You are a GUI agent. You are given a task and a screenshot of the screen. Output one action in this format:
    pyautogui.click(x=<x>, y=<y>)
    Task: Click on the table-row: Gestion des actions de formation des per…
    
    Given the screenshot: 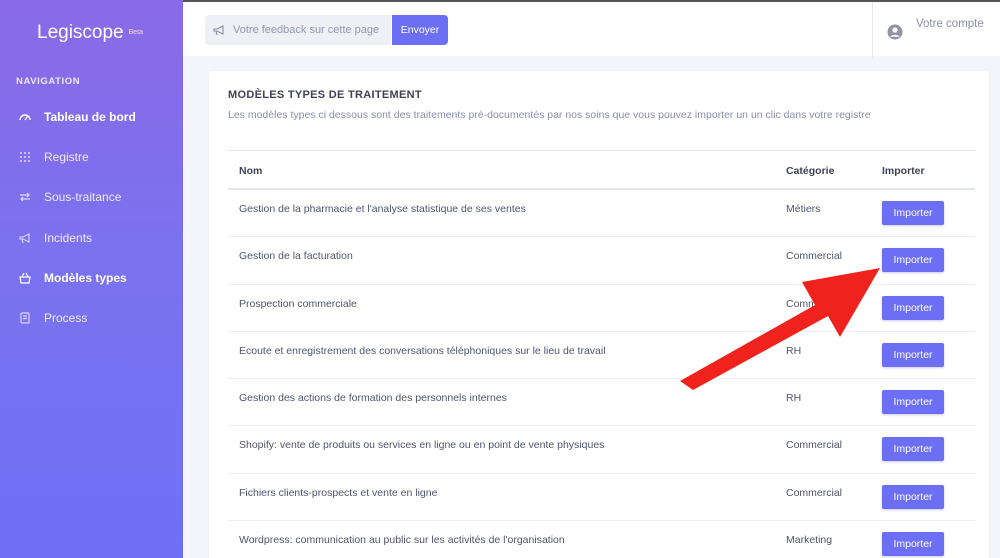 What is the action you would take?
    pyautogui.click(x=601, y=403)
    